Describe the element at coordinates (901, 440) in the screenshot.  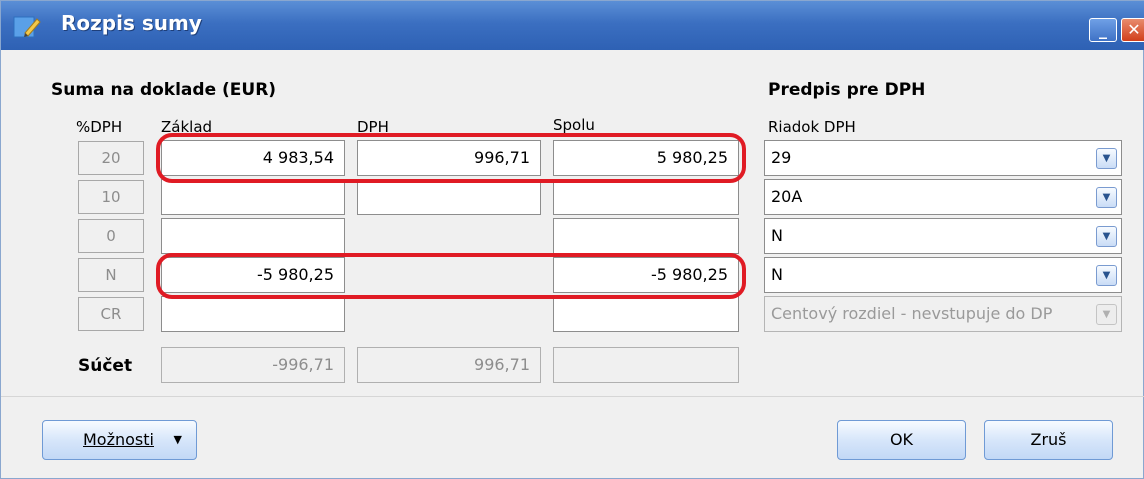
I see `ok-button: OK` at that location.